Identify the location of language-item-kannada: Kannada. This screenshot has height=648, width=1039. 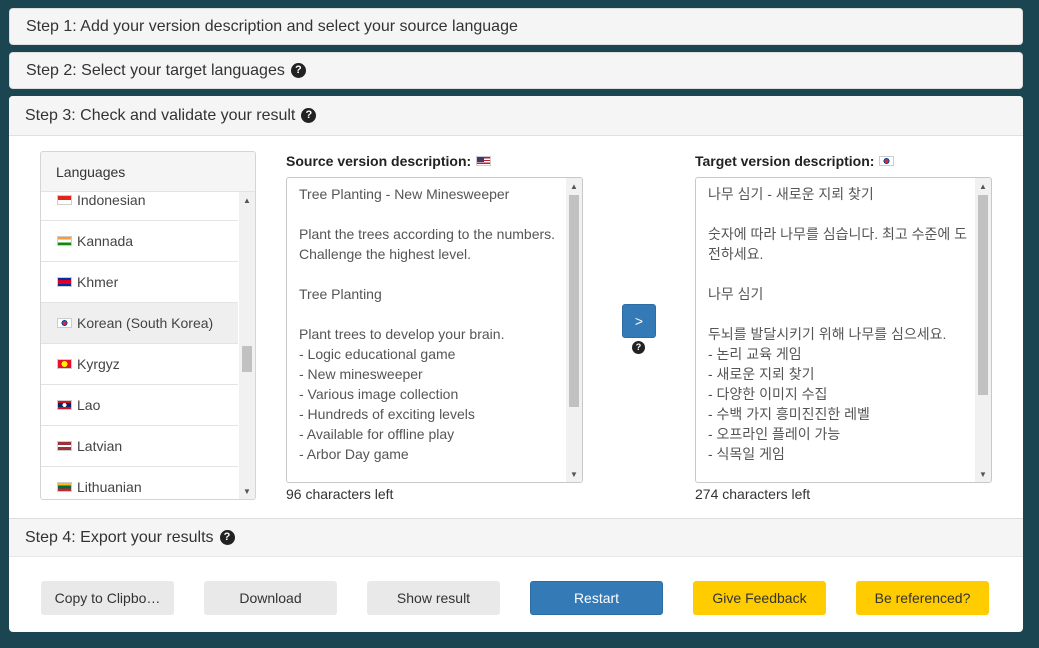
(139, 241).